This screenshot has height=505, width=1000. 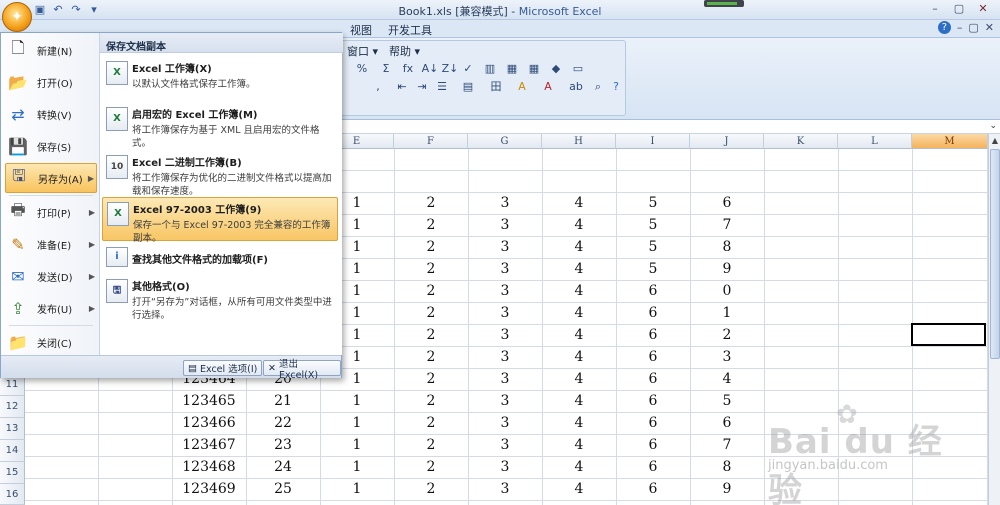 What do you see at coordinates (209, 467) in the screenshot?
I see `cell: 123468` at bounding box center [209, 467].